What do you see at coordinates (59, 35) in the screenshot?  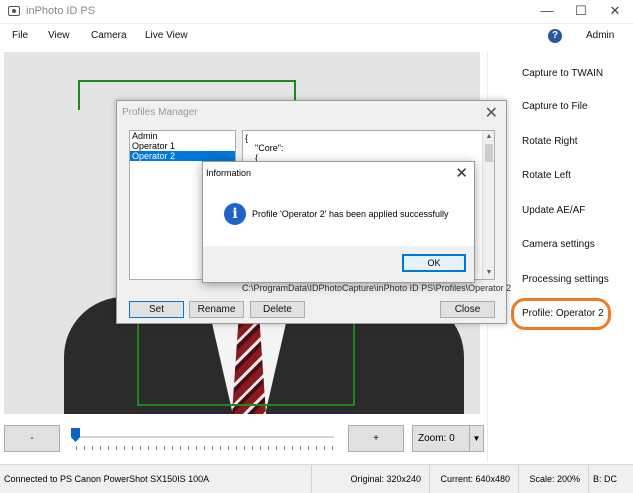 I see `menu-view: View` at bounding box center [59, 35].